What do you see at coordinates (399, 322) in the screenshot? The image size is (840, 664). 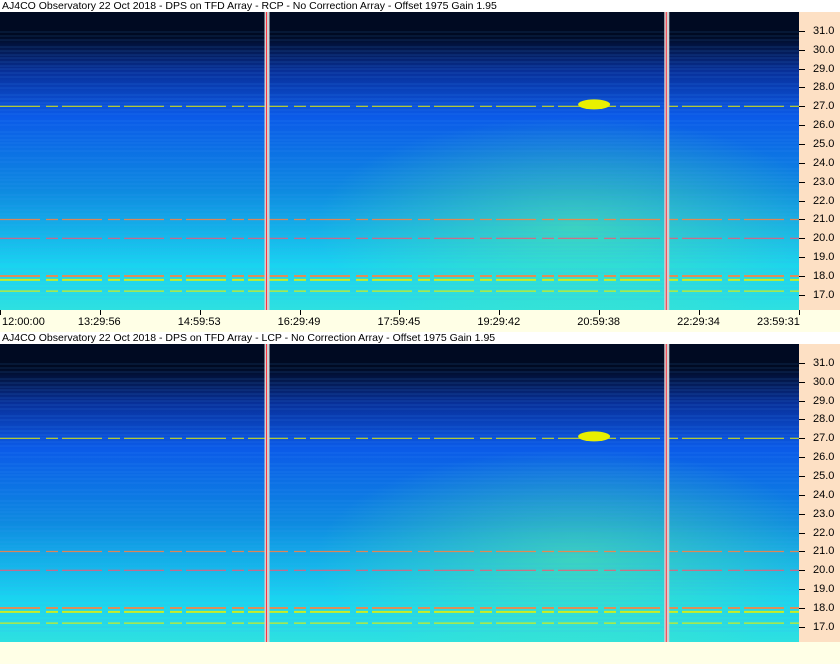 I see `x-tick-label: 17:59:45` at bounding box center [399, 322].